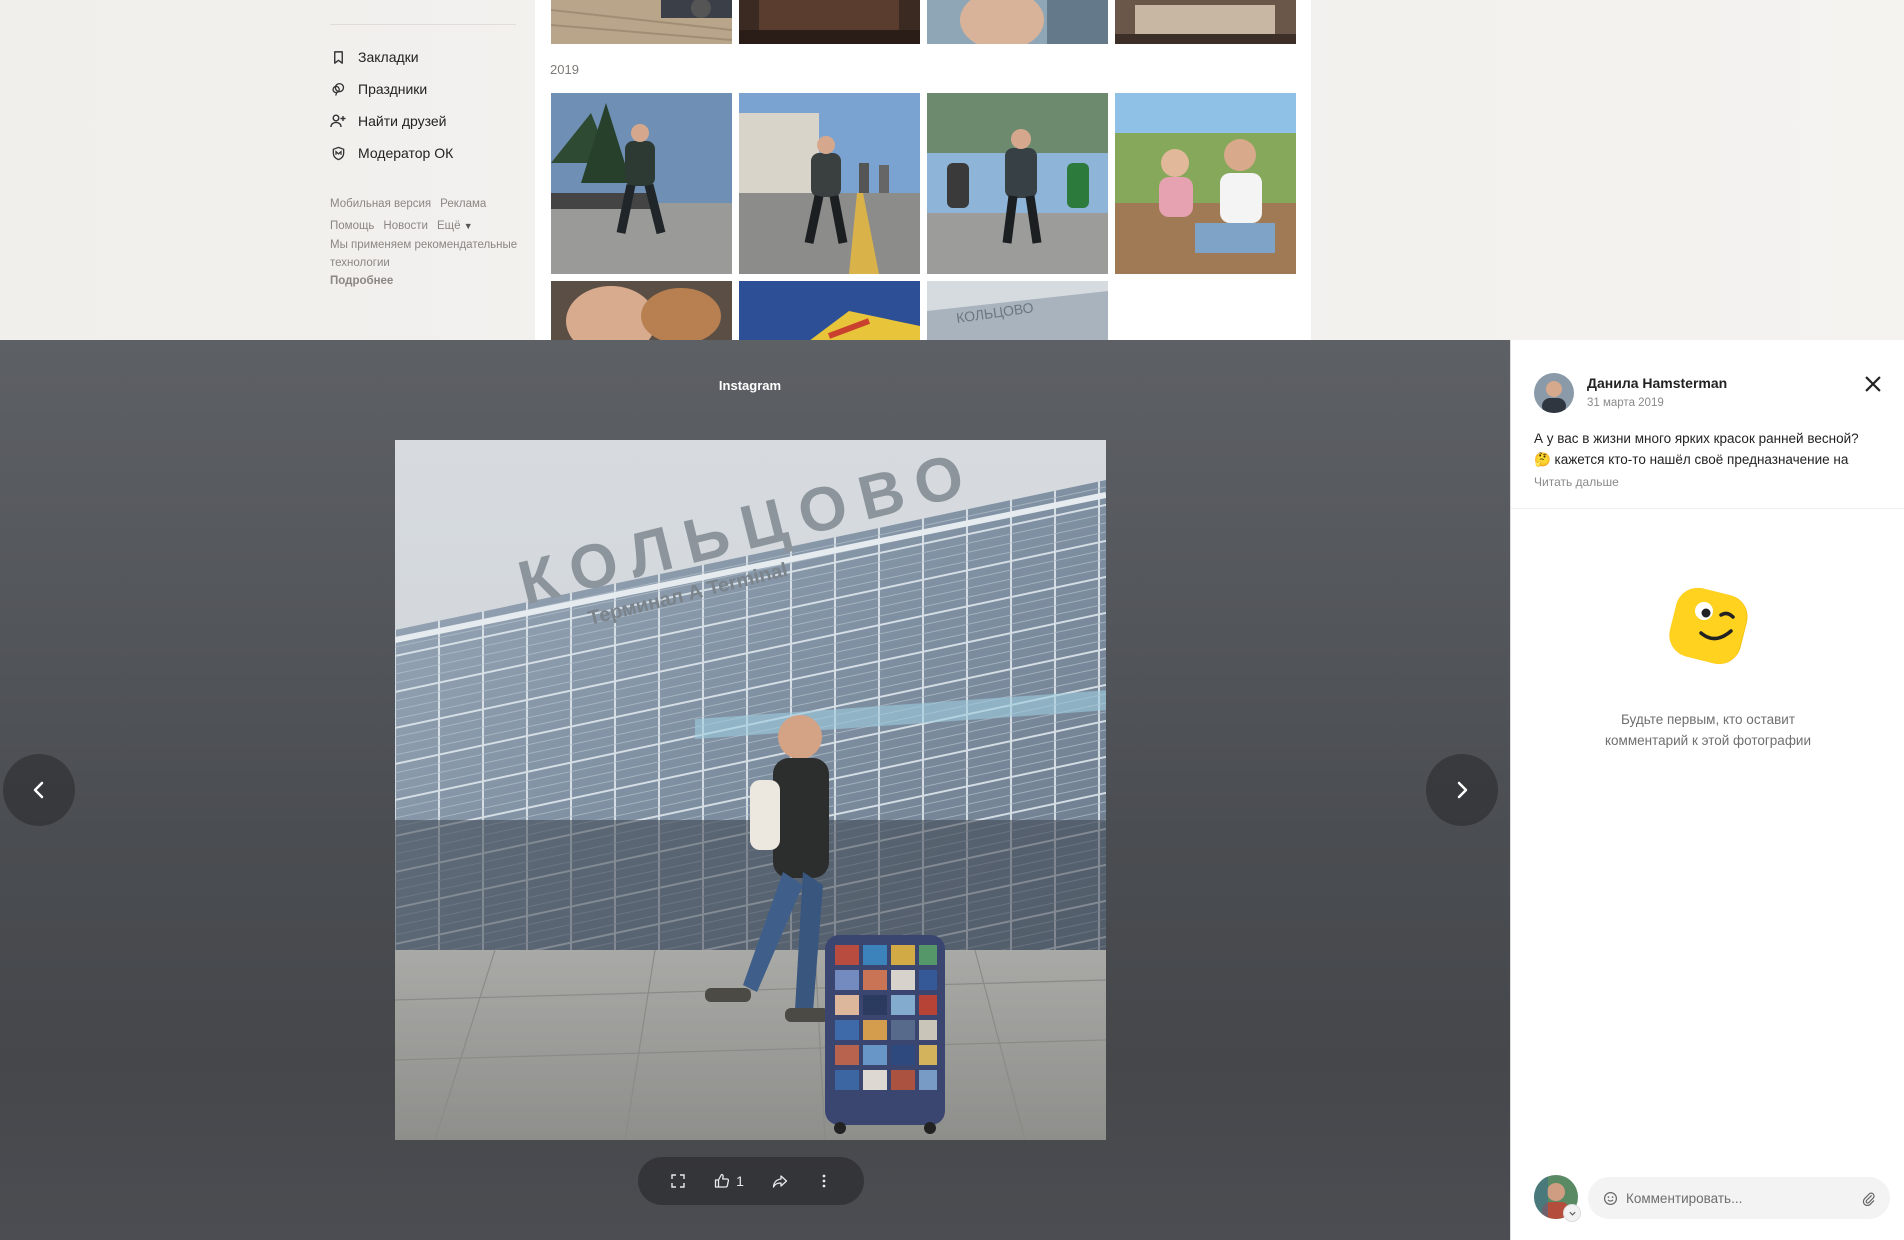 The height and width of the screenshot is (1240, 1904). I want to click on nav-item-label: Закладки, so click(388, 57).